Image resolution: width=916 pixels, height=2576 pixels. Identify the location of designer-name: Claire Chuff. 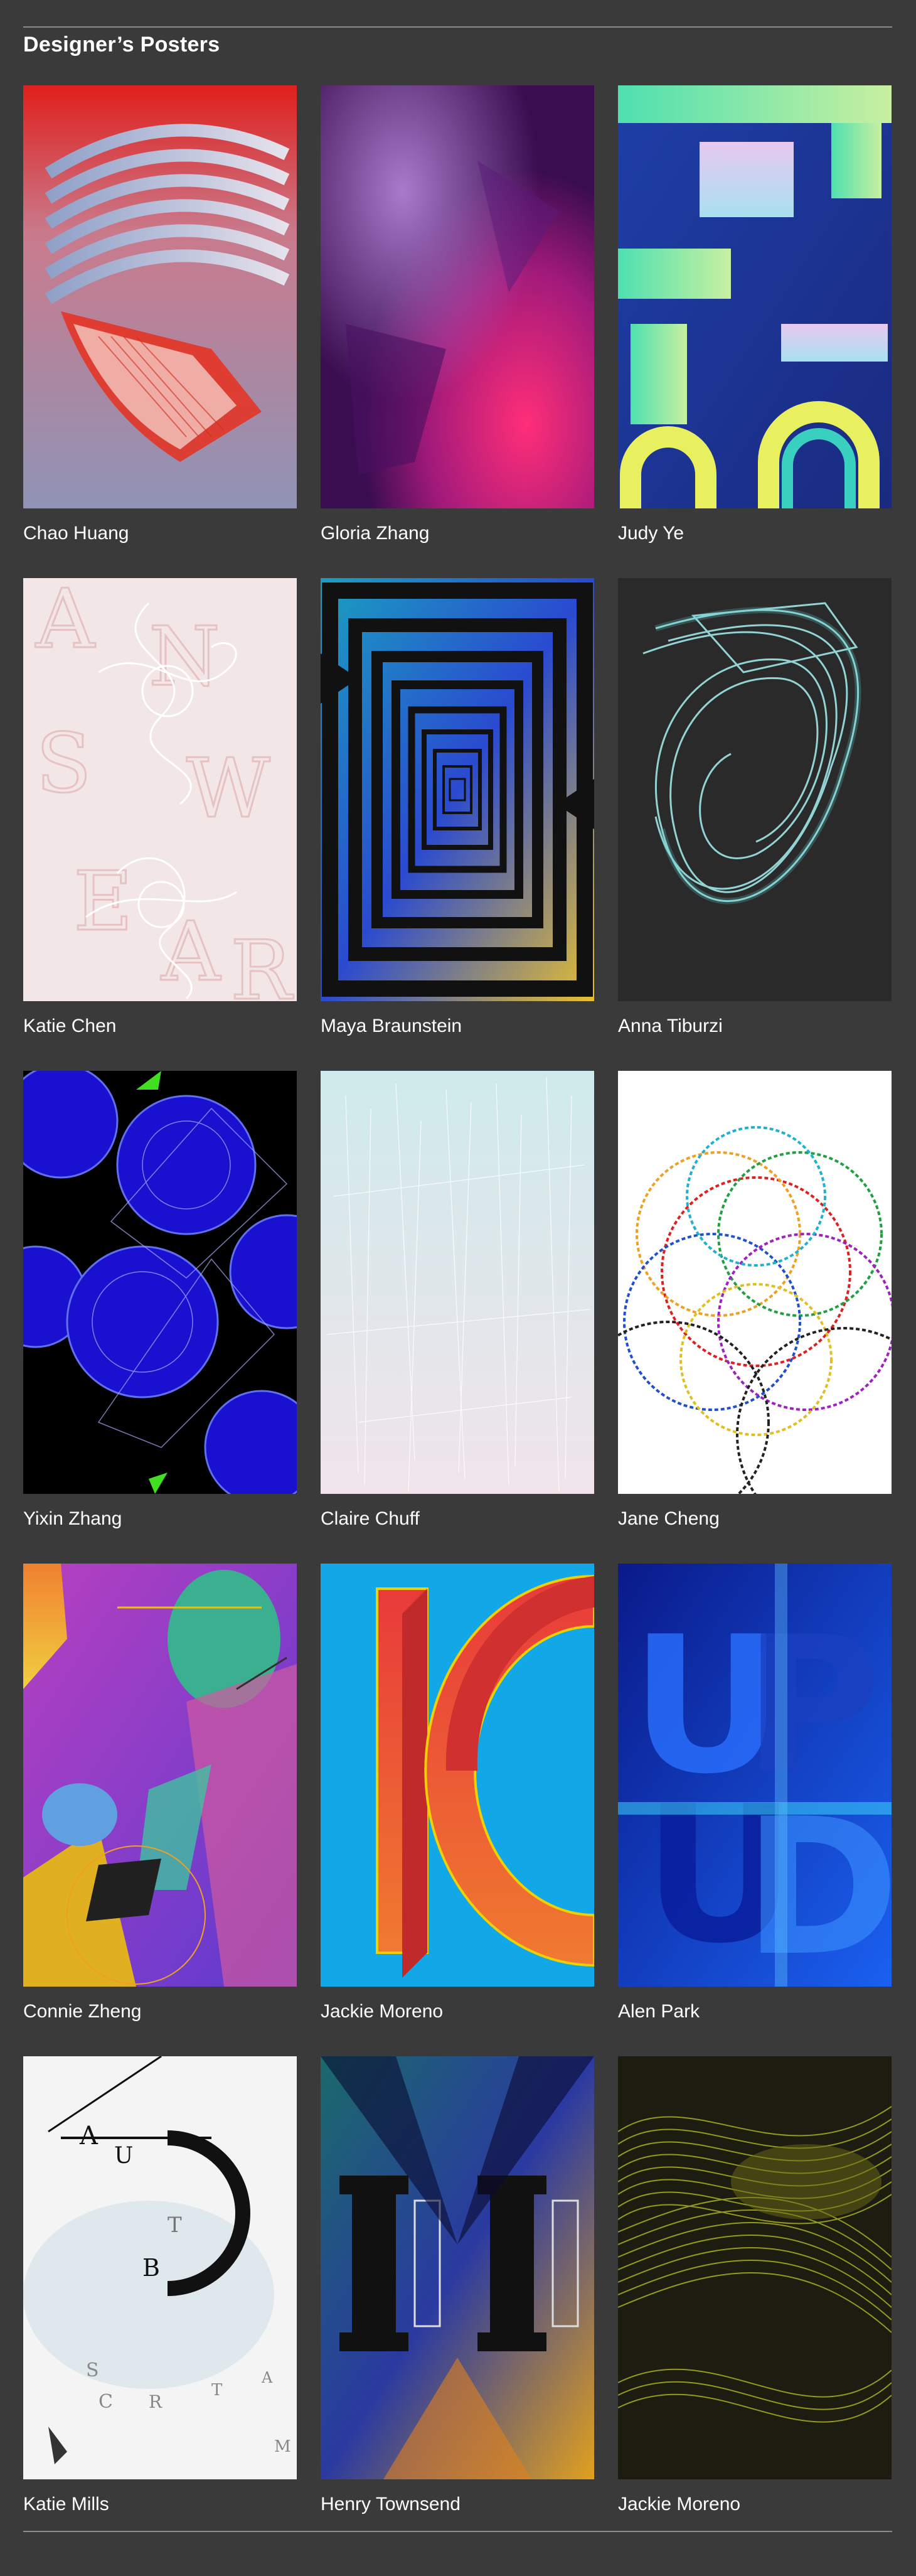
(370, 1519).